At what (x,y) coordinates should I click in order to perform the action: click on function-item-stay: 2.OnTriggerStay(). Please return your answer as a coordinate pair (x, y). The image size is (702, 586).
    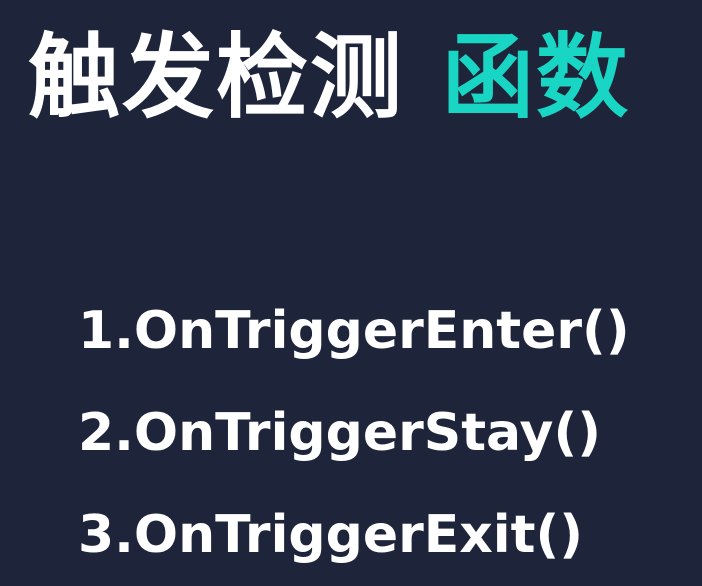
    Looking at the image, I should click on (339, 433).